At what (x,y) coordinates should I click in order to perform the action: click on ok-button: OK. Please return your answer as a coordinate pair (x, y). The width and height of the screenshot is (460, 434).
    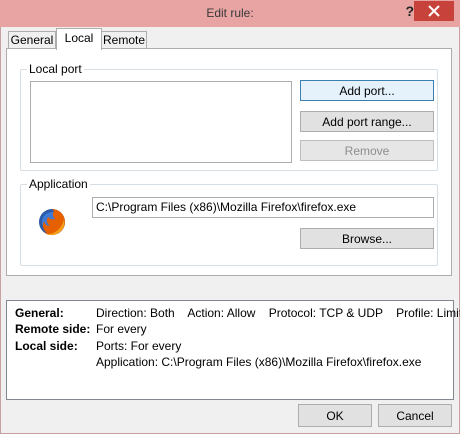
    Looking at the image, I should click on (335, 415).